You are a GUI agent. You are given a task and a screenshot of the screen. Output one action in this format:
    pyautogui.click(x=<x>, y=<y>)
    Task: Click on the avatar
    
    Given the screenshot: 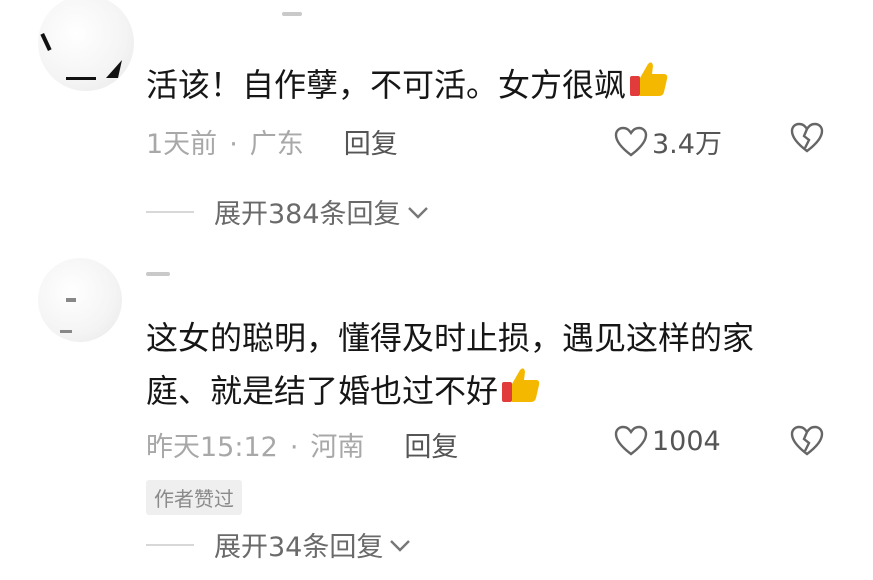 What is the action you would take?
    pyautogui.click(x=80, y=300)
    